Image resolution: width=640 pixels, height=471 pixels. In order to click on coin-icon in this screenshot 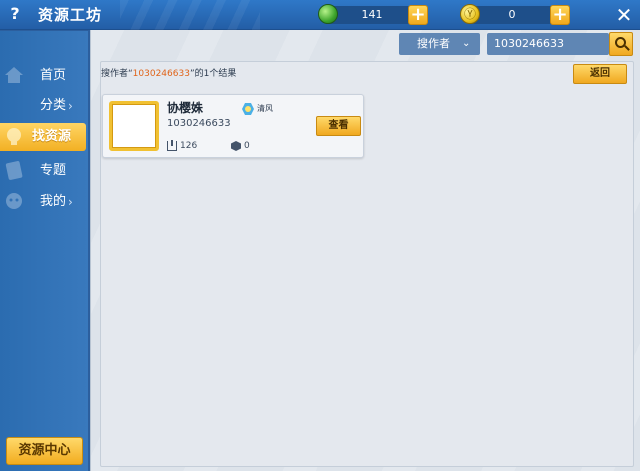, I will do `click(470, 14)`.